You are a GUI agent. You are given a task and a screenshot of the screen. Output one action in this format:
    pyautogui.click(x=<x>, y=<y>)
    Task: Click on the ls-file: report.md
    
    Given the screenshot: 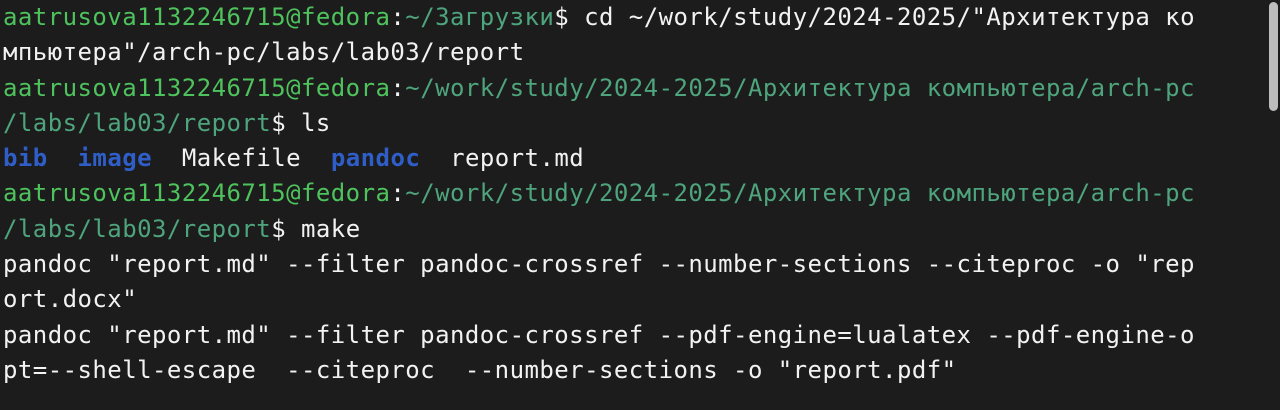 What is the action you would take?
    pyautogui.click(x=517, y=158)
    